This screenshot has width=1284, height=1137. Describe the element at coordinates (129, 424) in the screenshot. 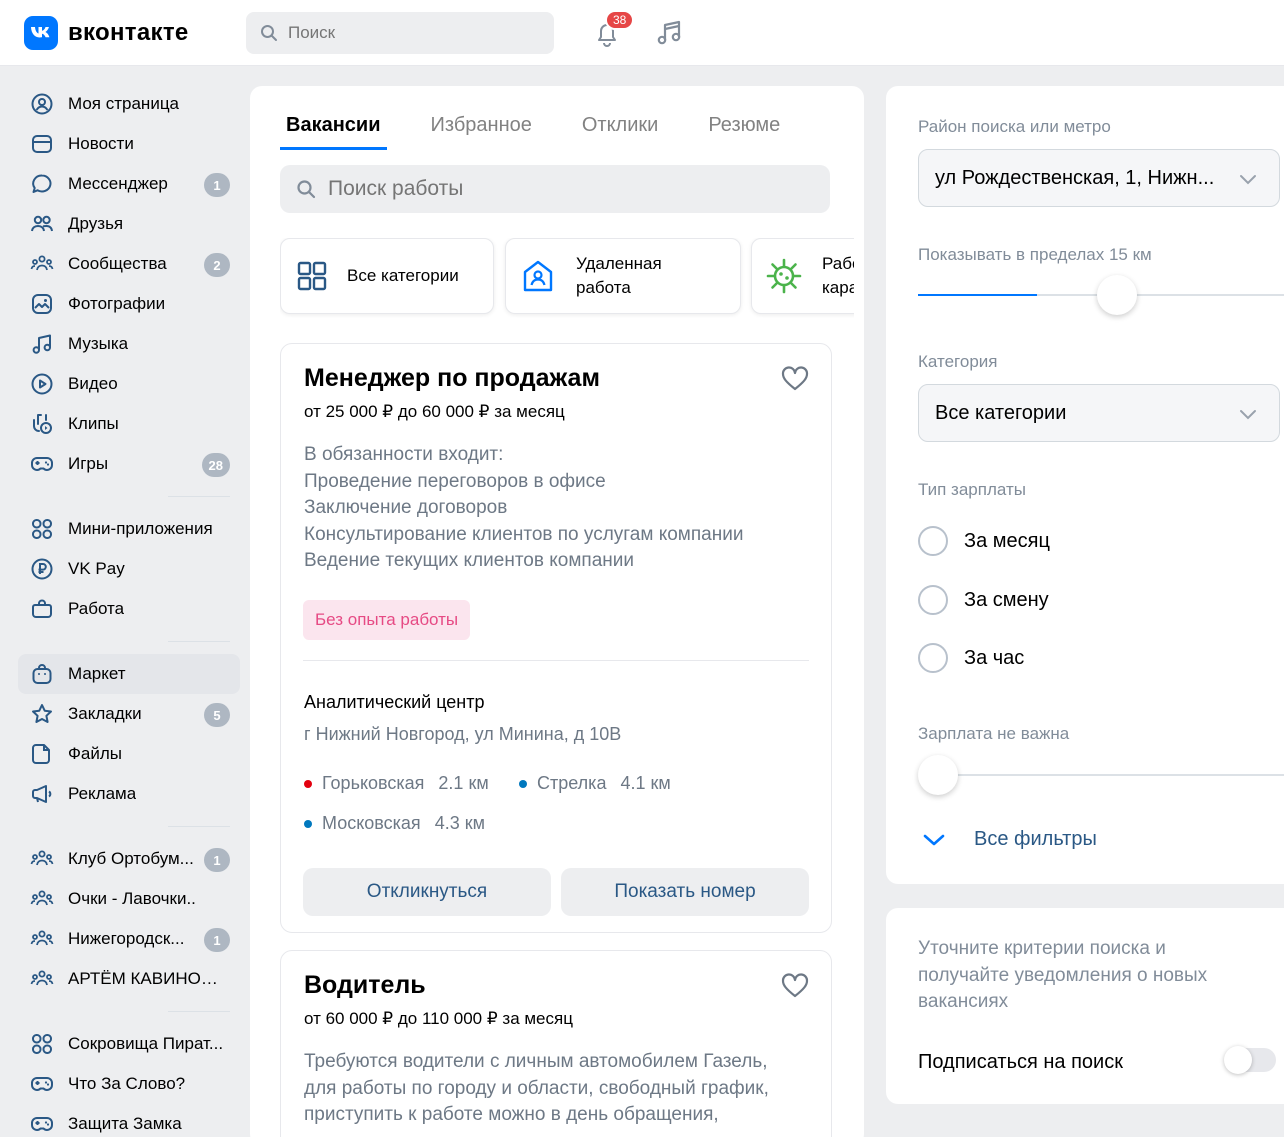

I see `sidebar-item-items-8: Клипы` at that location.